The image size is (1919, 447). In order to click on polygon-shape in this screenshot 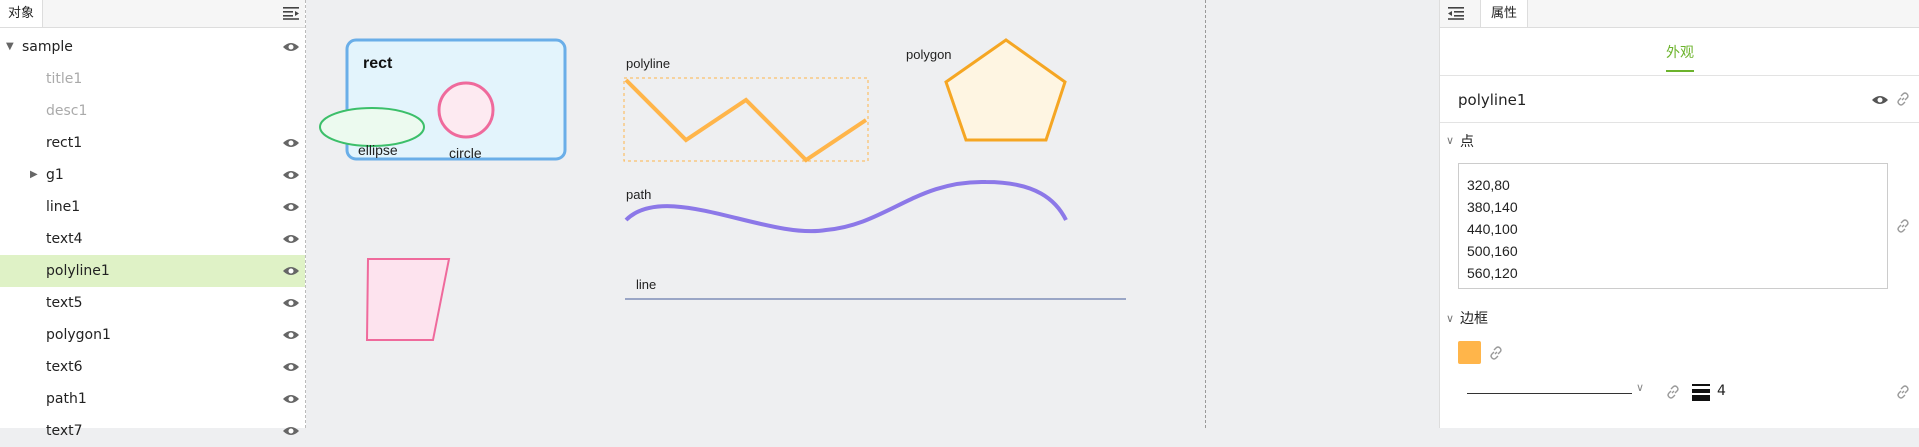, I will do `click(1005, 90)`.